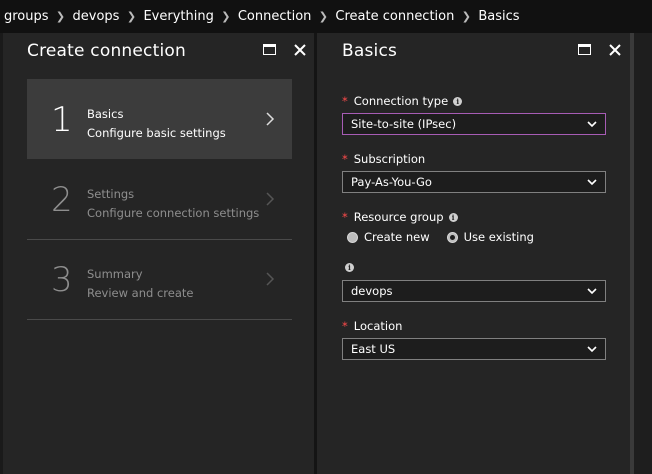 The width and height of the screenshot is (652, 474). What do you see at coordinates (159, 199) in the screenshot?
I see `step-settings: 2 Settings Configure connection settings` at bounding box center [159, 199].